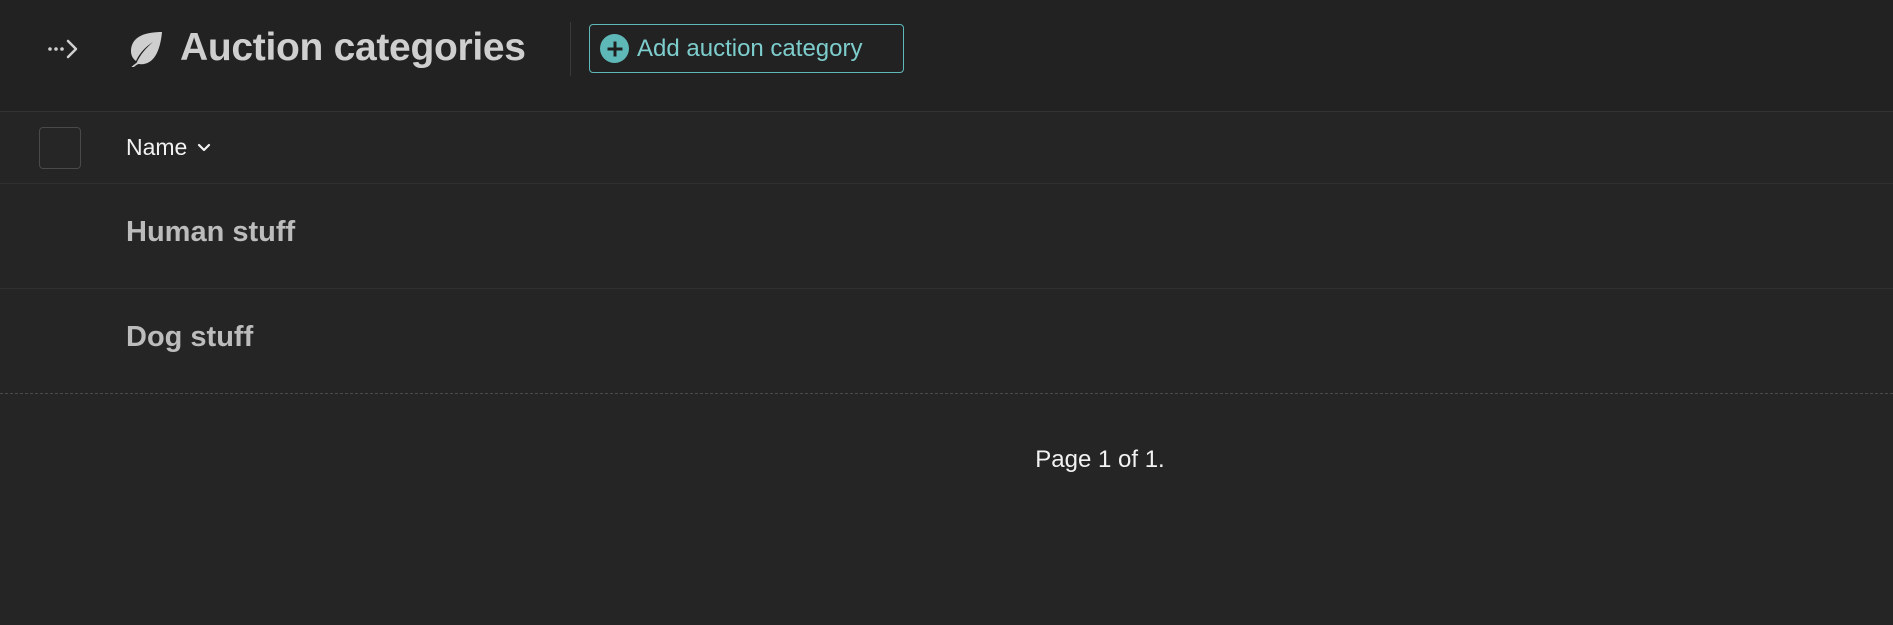  Describe the element at coordinates (353, 47) in the screenshot. I see `page-title: Auction categories` at that location.